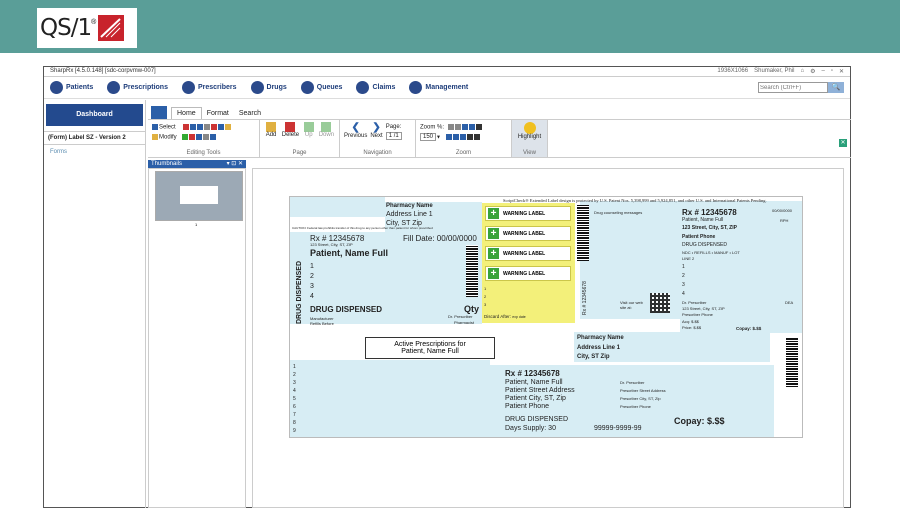  Describe the element at coordinates (841, 71) in the screenshot. I see `close-icon: ✕` at that location.